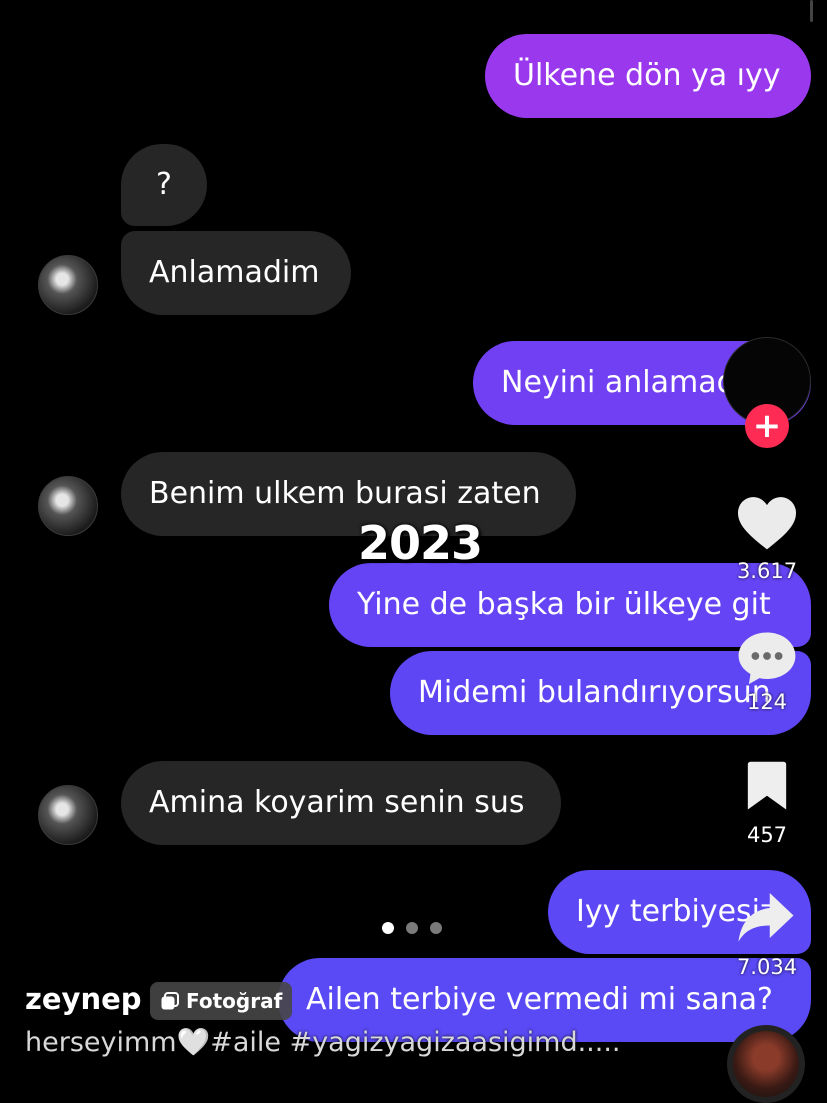 This screenshot has height=1103, width=827. I want to click on photo-tag: Fotoğraf, so click(221, 1001).